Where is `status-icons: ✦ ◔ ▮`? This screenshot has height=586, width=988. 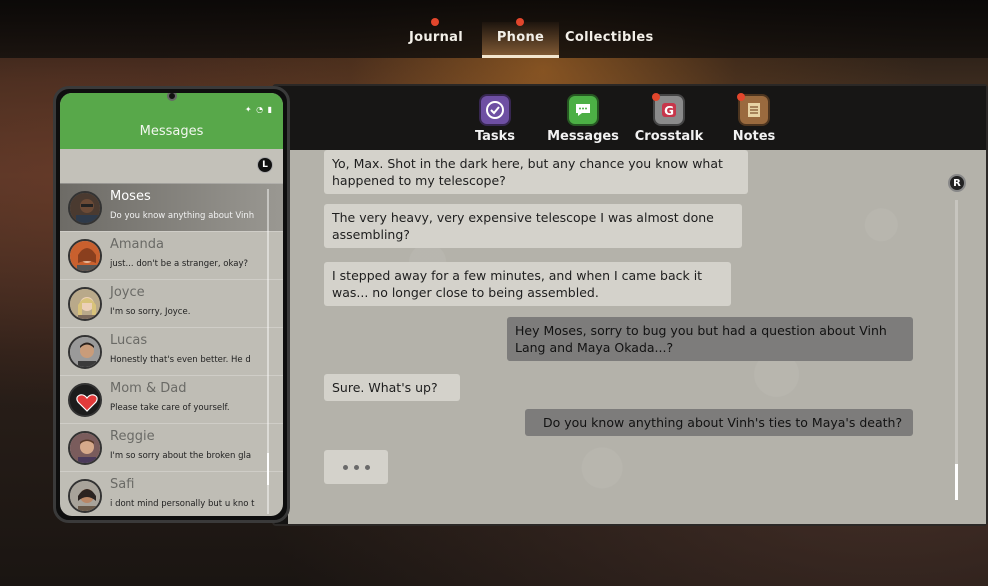
status-icons: ✦ ◔ ▮ is located at coordinates (258, 109).